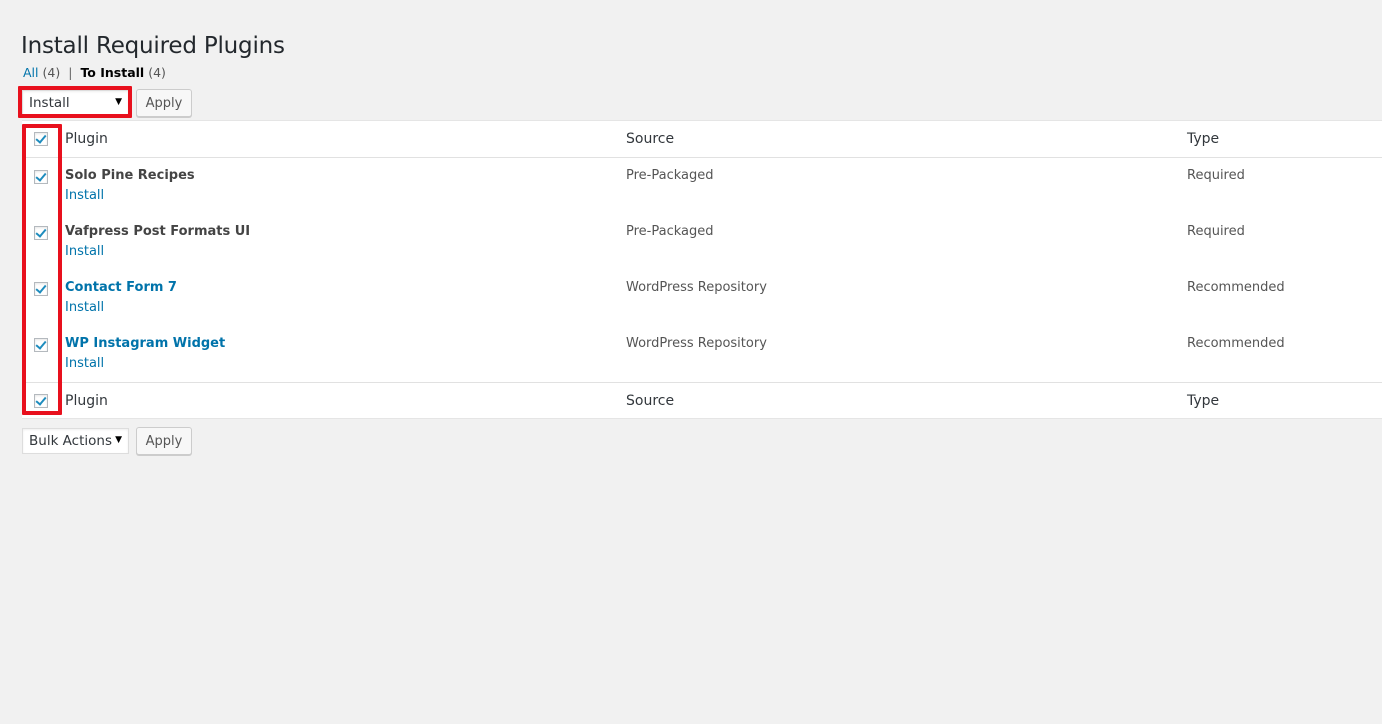 This screenshot has width=1382, height=724. I want to click on plugin-name: Vafpress Post Formats UI, so click(158, 231).